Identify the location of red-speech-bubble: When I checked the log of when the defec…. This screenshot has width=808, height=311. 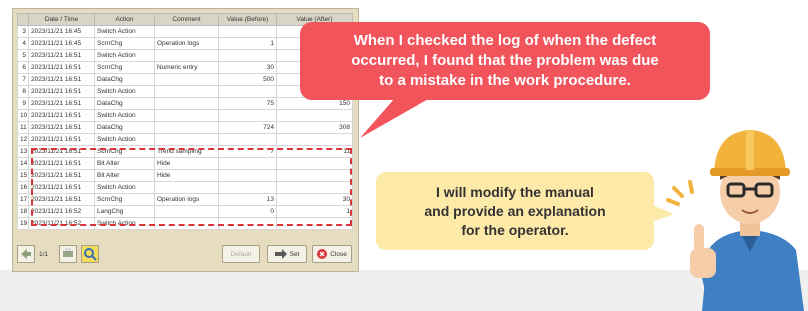
(505, 61).